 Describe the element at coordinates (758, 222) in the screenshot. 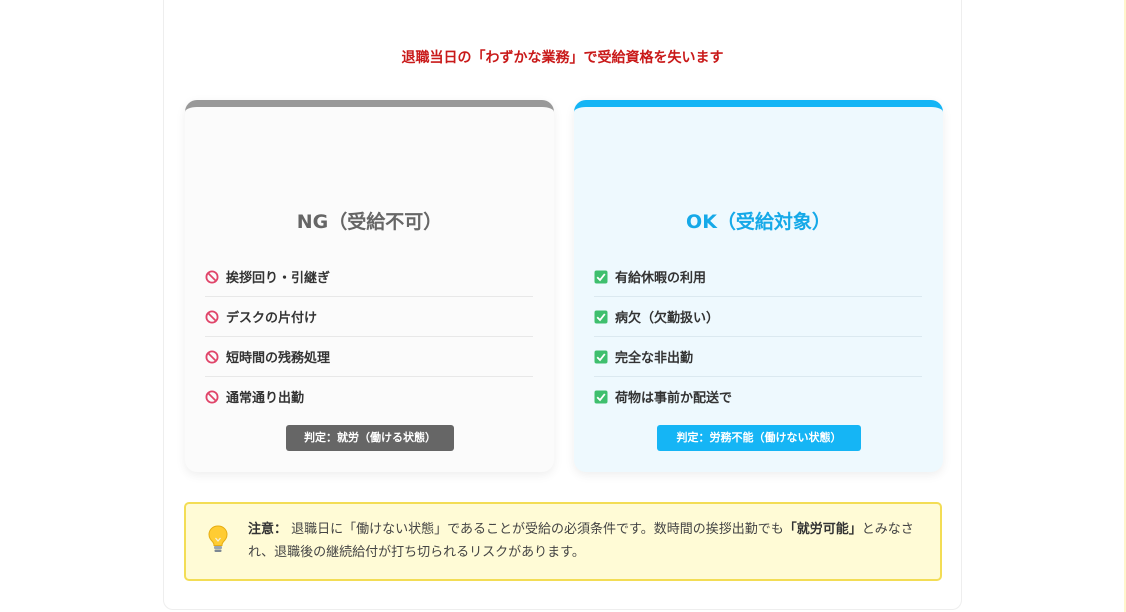

I see `ok-panel-title: OK（受給対象）` at that location.